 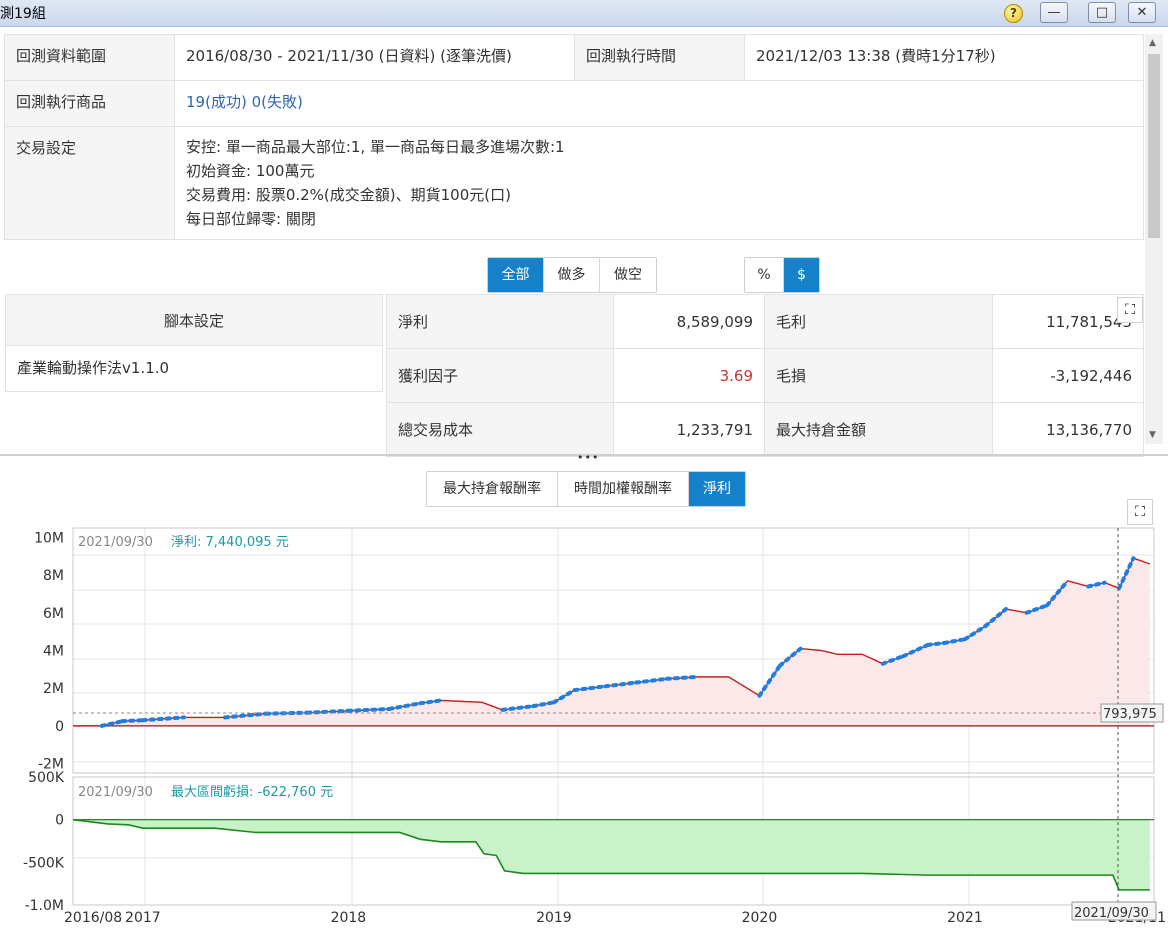 I want to click on stat-label: 毛損, so click(x=878, y=375).